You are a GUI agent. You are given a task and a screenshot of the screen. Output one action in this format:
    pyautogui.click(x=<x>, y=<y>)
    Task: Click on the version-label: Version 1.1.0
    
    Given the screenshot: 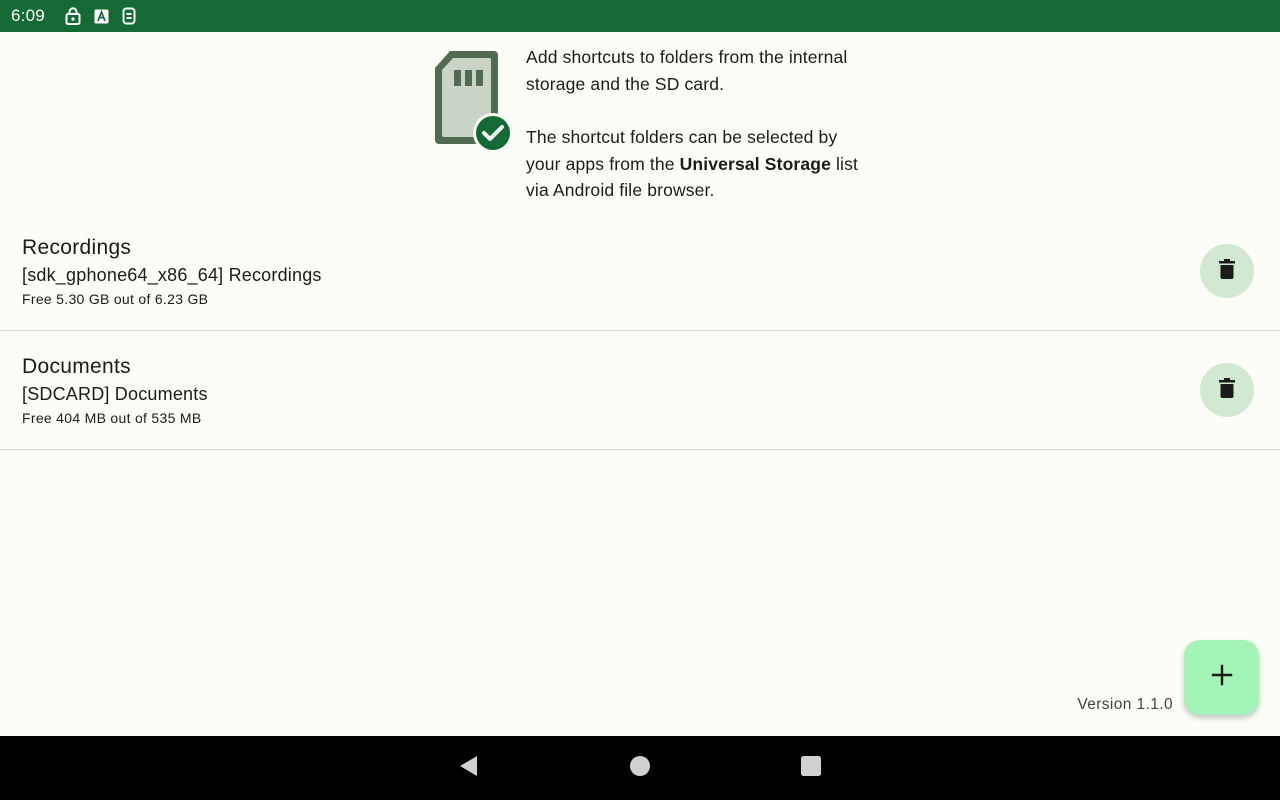 What is the action you would take?
    pyautogui.click(x=1125, y=704)
    